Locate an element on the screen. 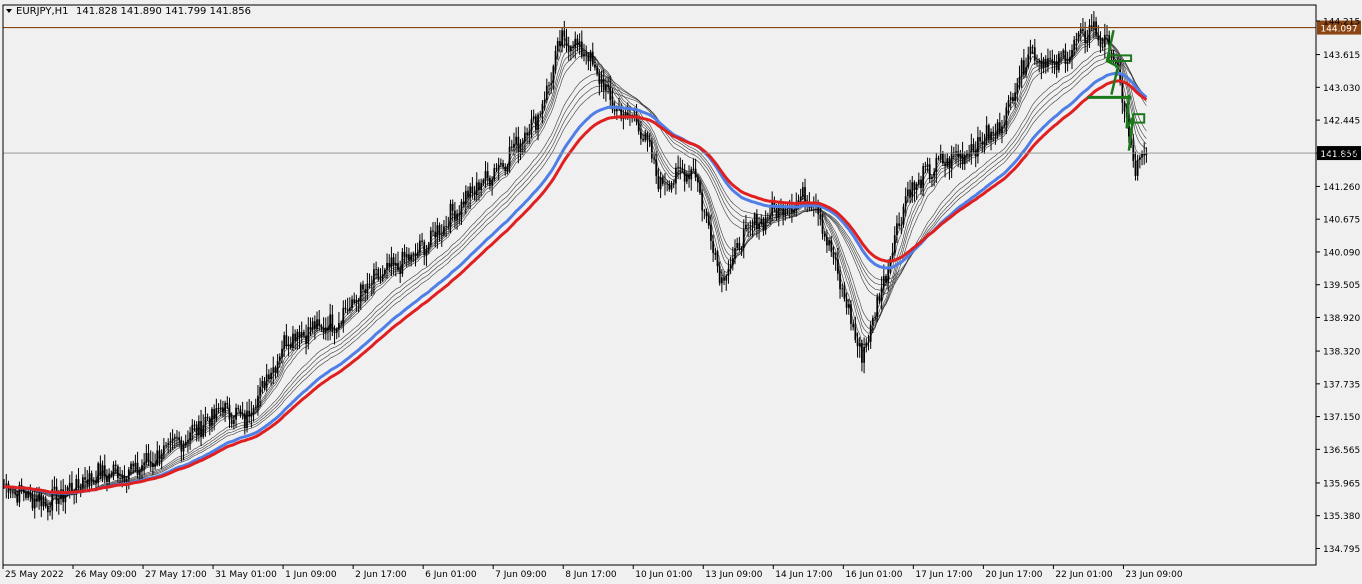 Image resolution: width=1362 pixels, height=584 pixels. time-tick-label: 13 Jun 09:00 is located at coordinates (733, 575).